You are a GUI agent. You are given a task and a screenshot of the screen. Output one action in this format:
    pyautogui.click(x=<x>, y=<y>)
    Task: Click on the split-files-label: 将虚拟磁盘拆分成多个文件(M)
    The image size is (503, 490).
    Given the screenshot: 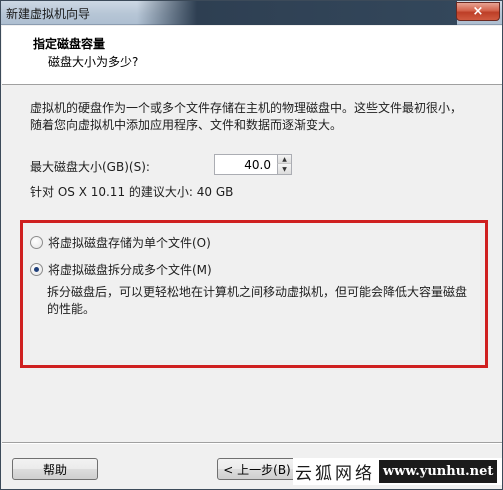 What is the action you would take?
    pyautogui.click(x=130, y=270)
    